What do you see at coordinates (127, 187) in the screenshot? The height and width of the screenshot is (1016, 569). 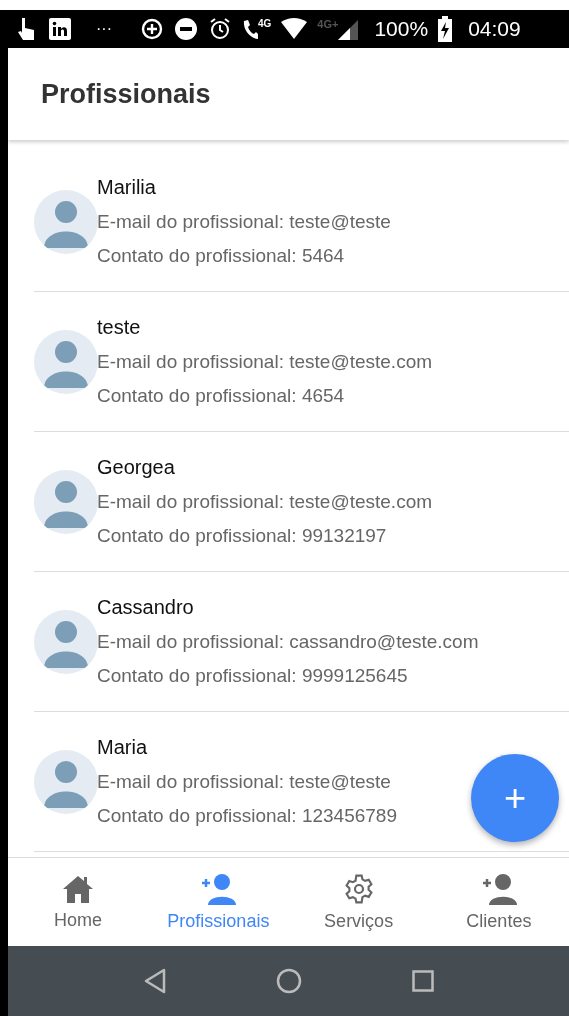 I see `professional-name: Marilia` at bounding box center [127, 187].